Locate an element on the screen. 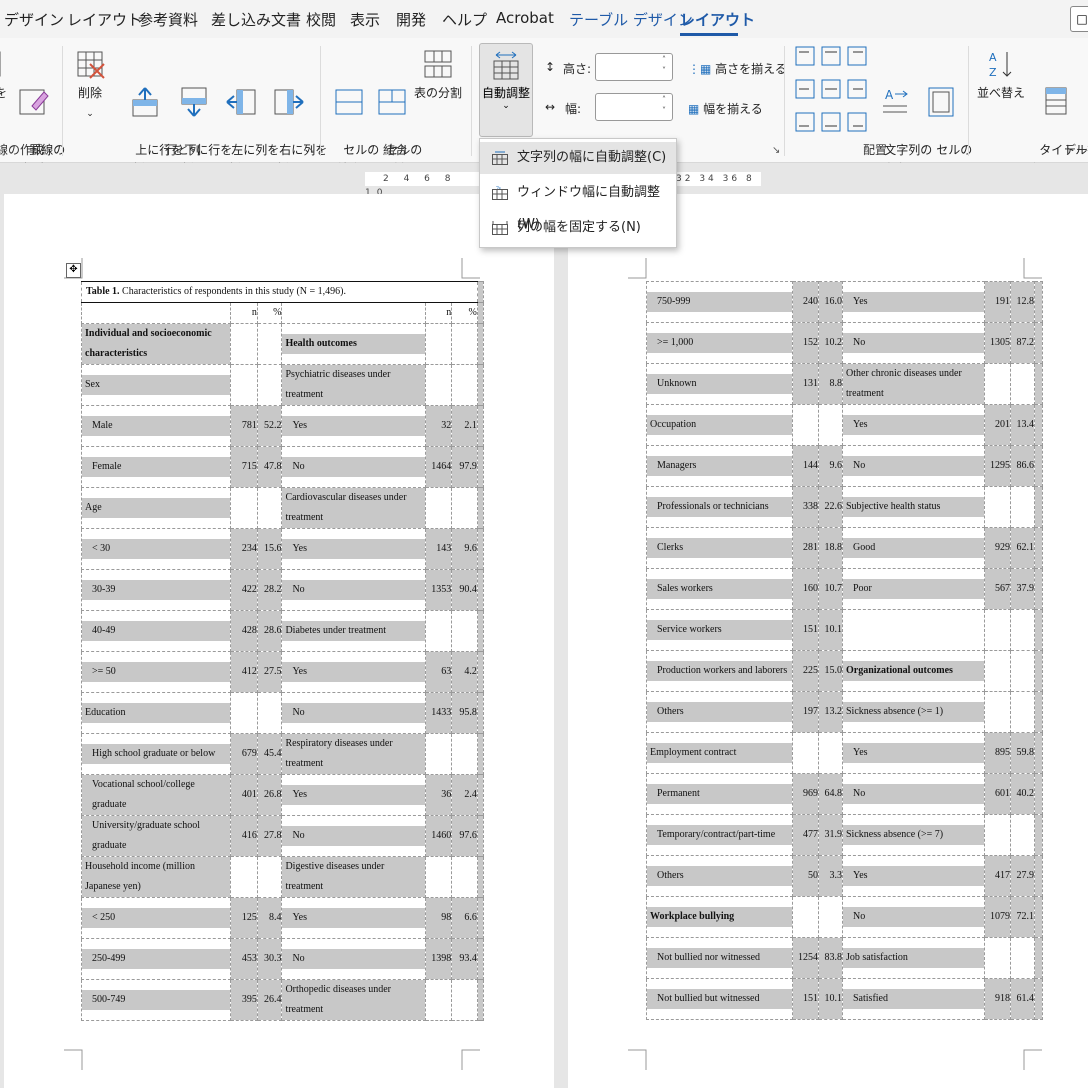 This screenshot has width=1088, height=1088. tab-acrobat: Acrobat is located at coordinates (525, 18).